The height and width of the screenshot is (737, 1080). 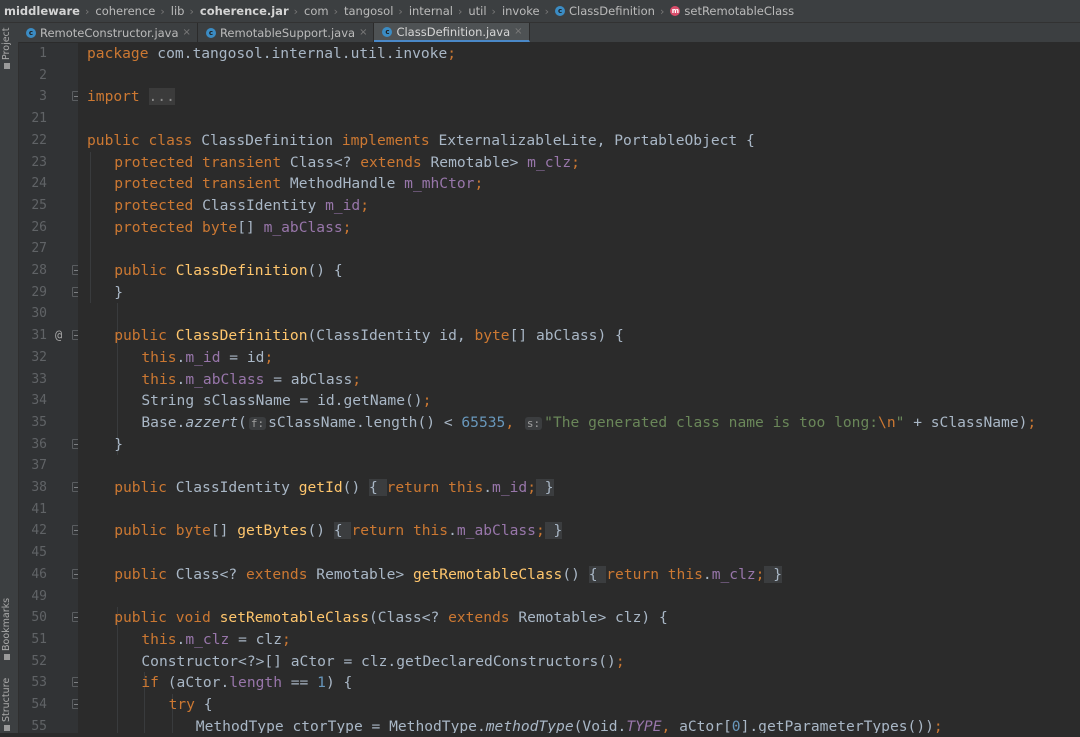 I want to click on code-text: Class<?, so click(x=325, y=162).